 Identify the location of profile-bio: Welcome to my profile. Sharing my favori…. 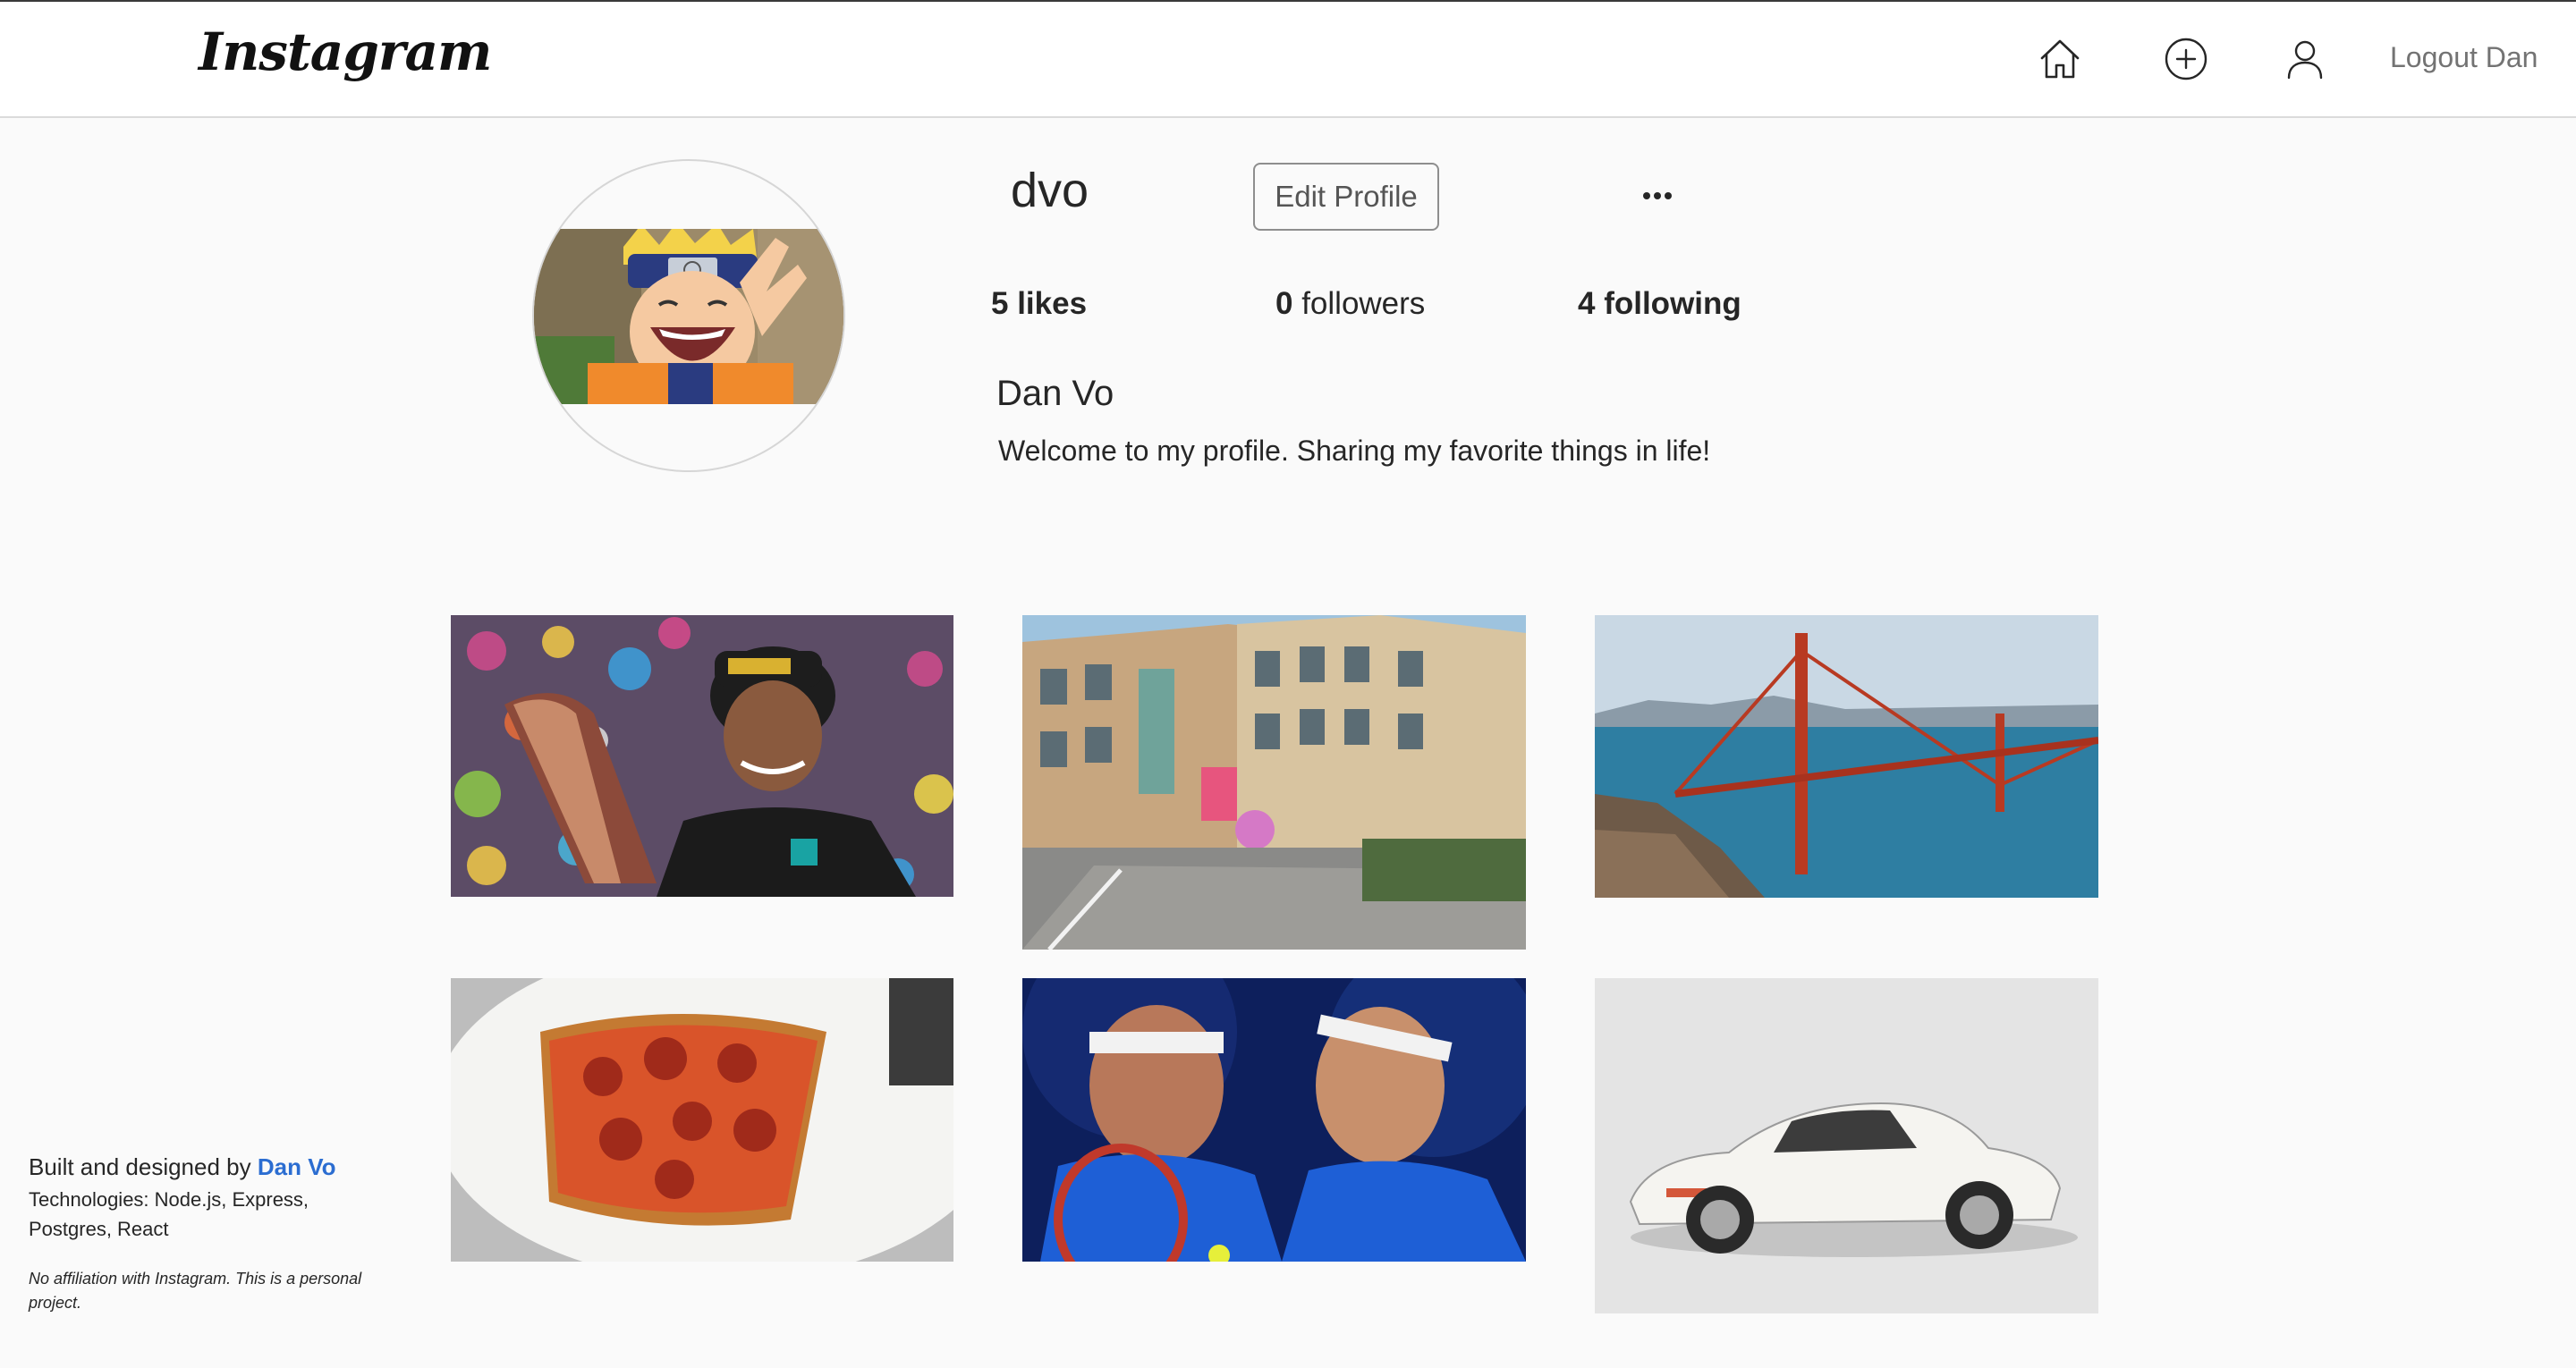
(1354, 451).